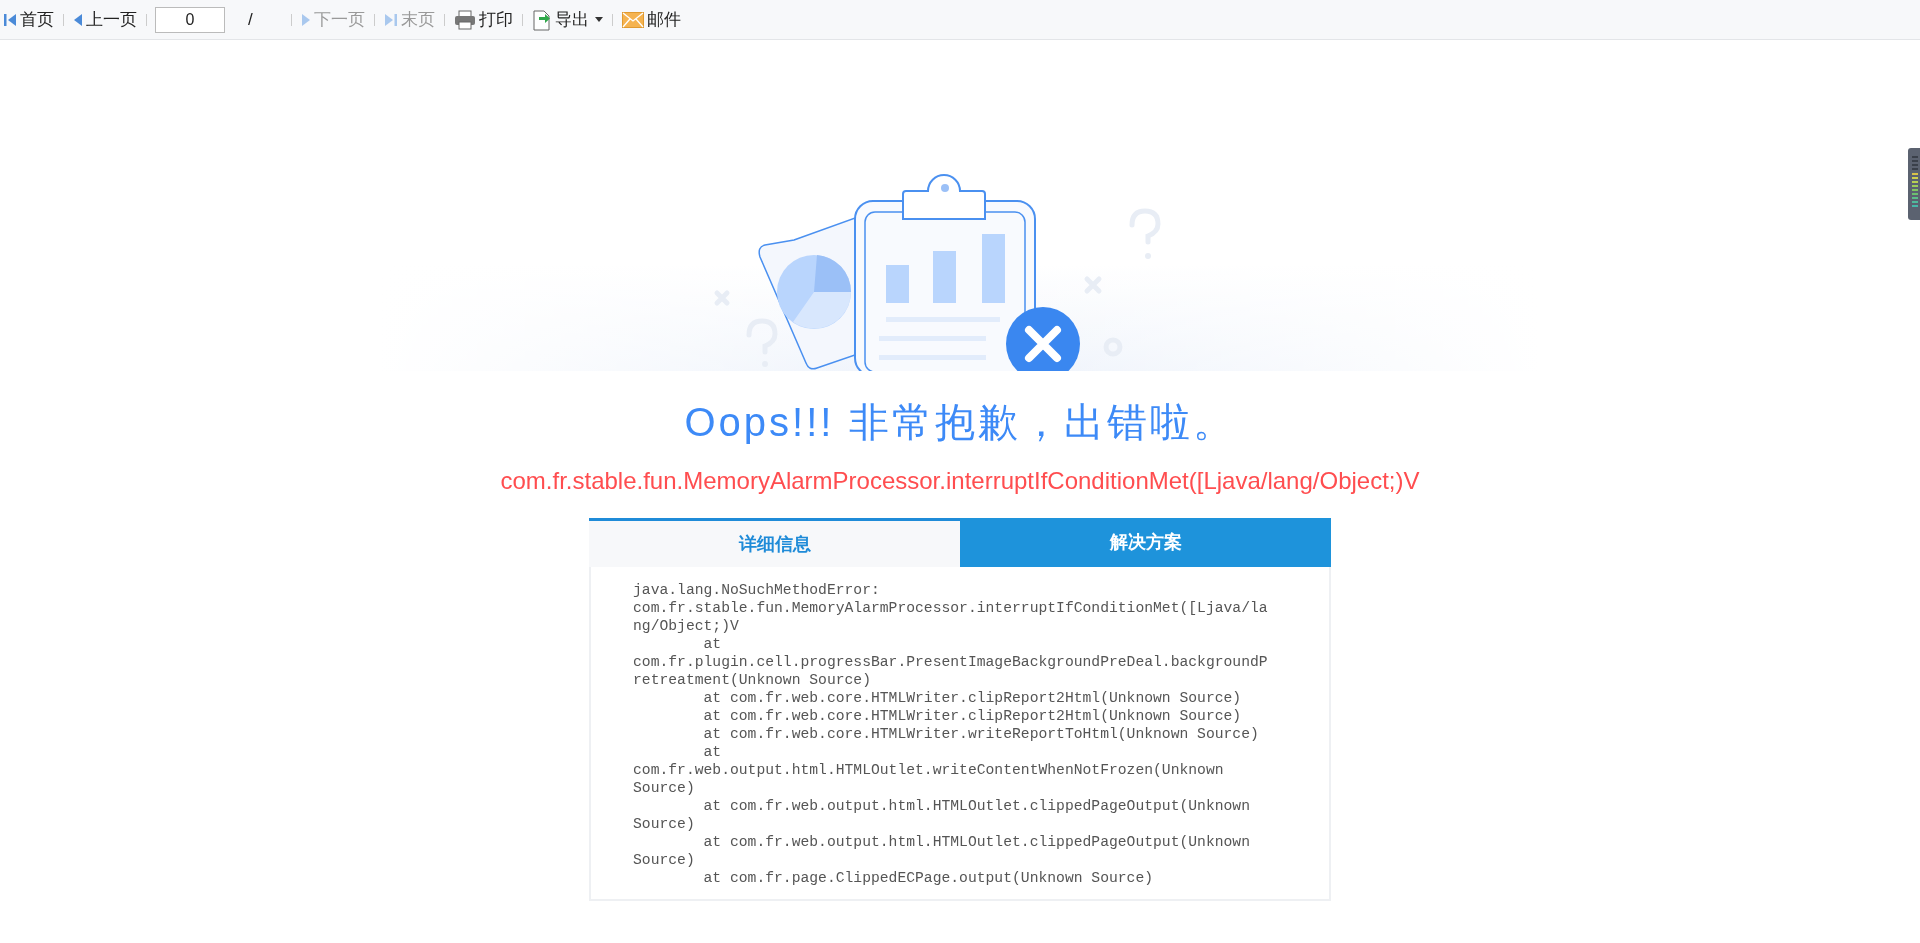  Describe the element at coordinates (305, 19) in the screenshot. I see `next-icon` at that location.